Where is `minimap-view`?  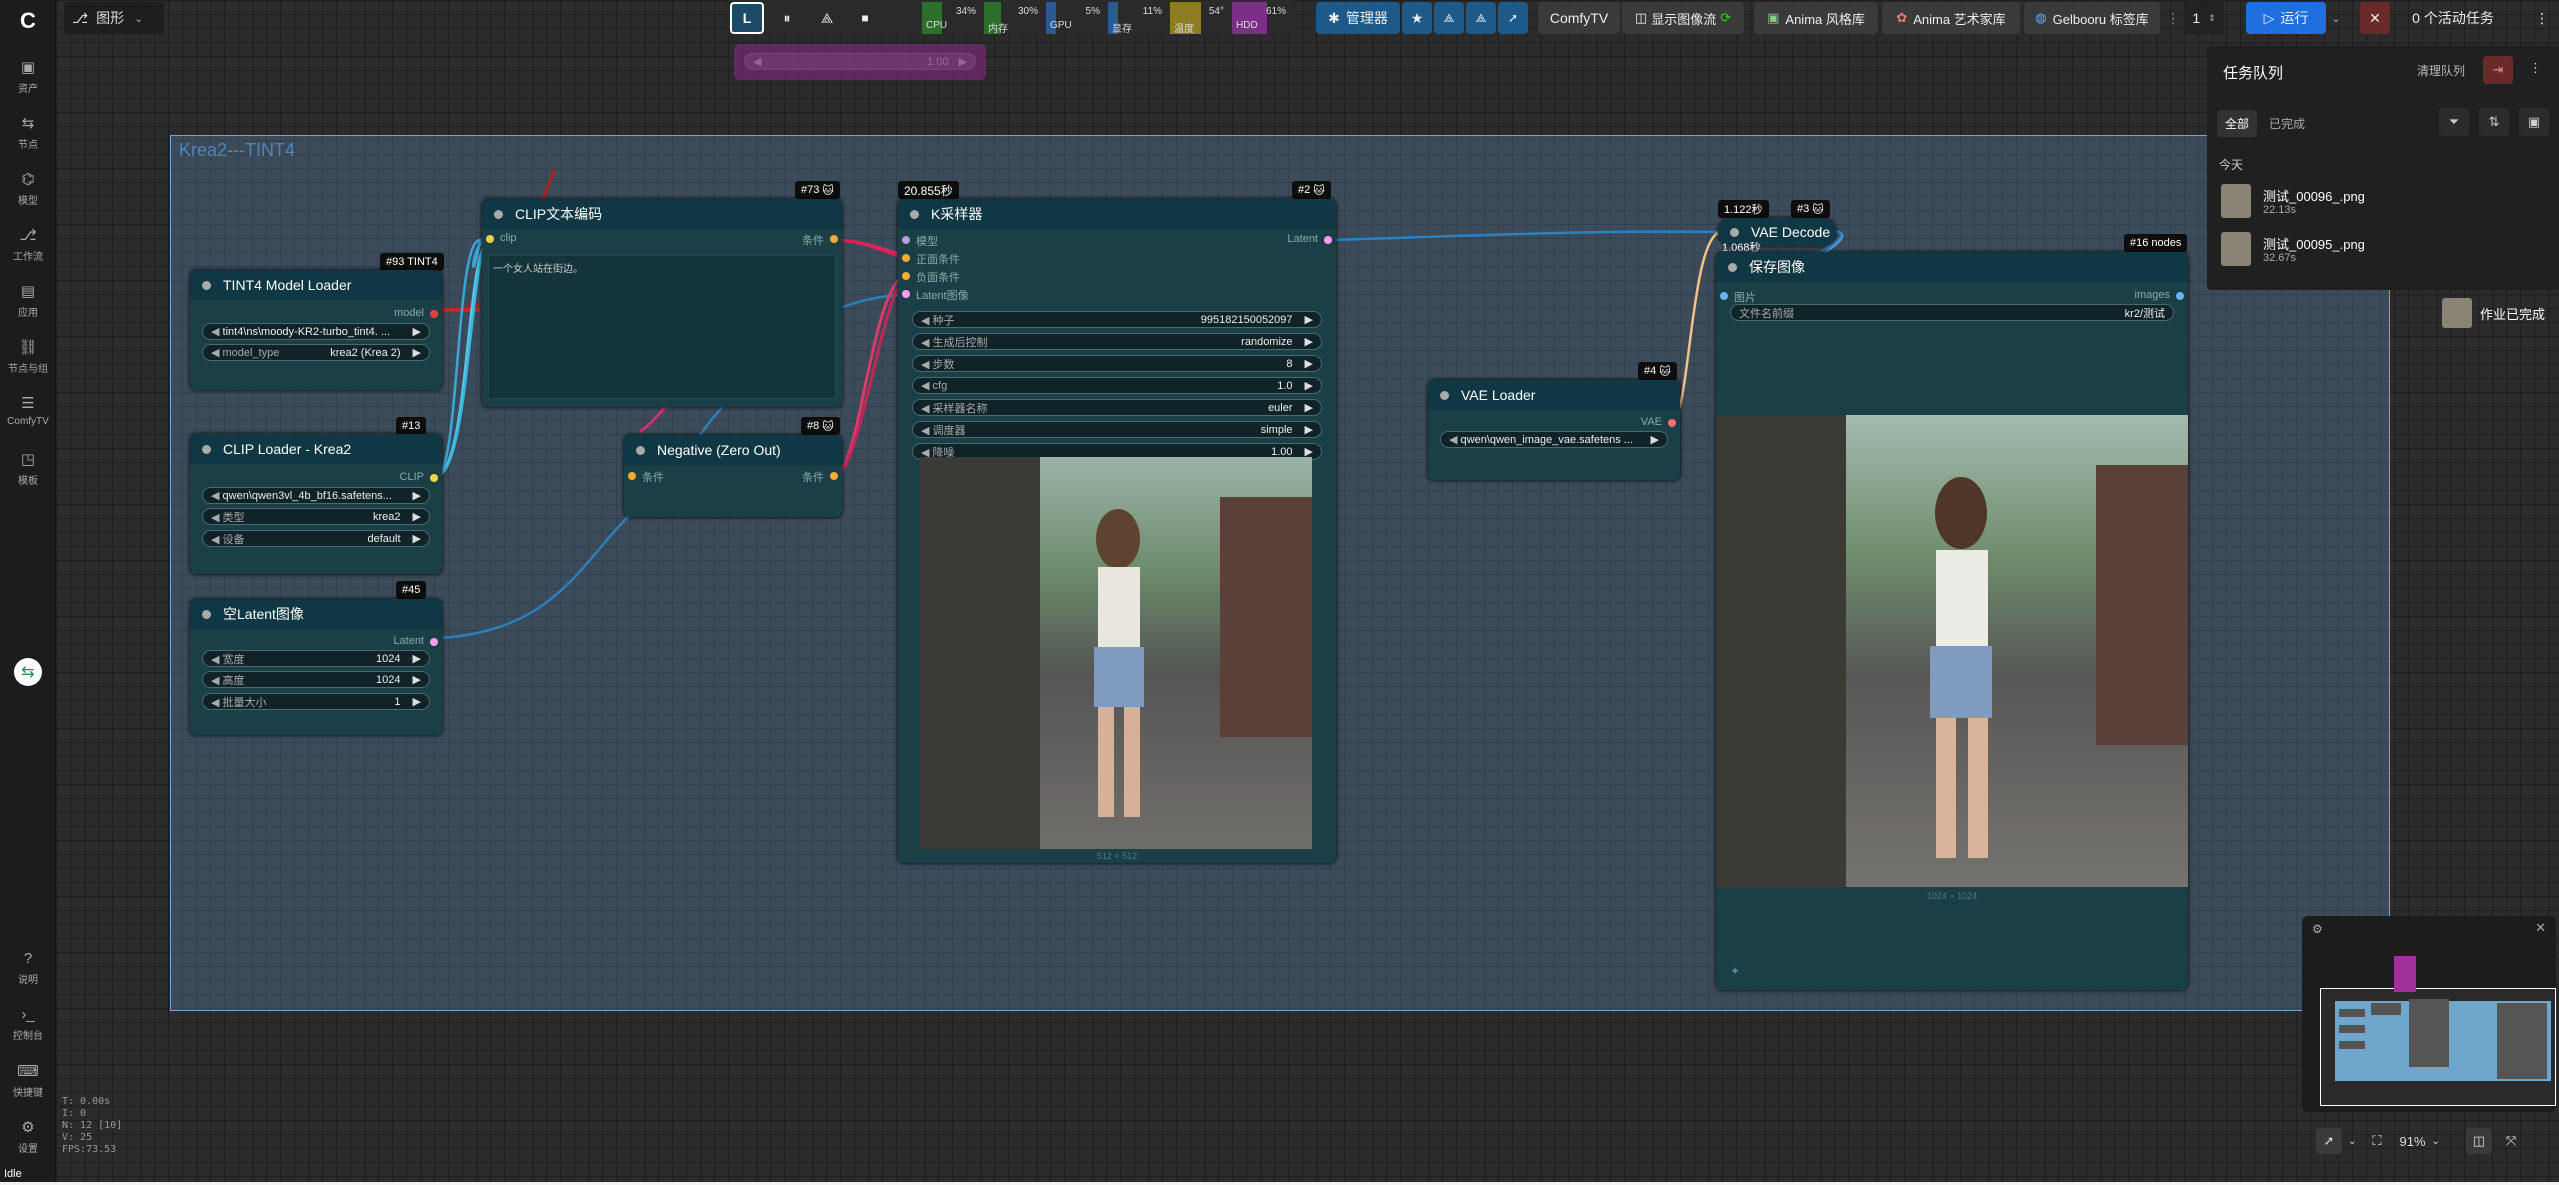 minimap-view is located at coordinates (2438, 1047).